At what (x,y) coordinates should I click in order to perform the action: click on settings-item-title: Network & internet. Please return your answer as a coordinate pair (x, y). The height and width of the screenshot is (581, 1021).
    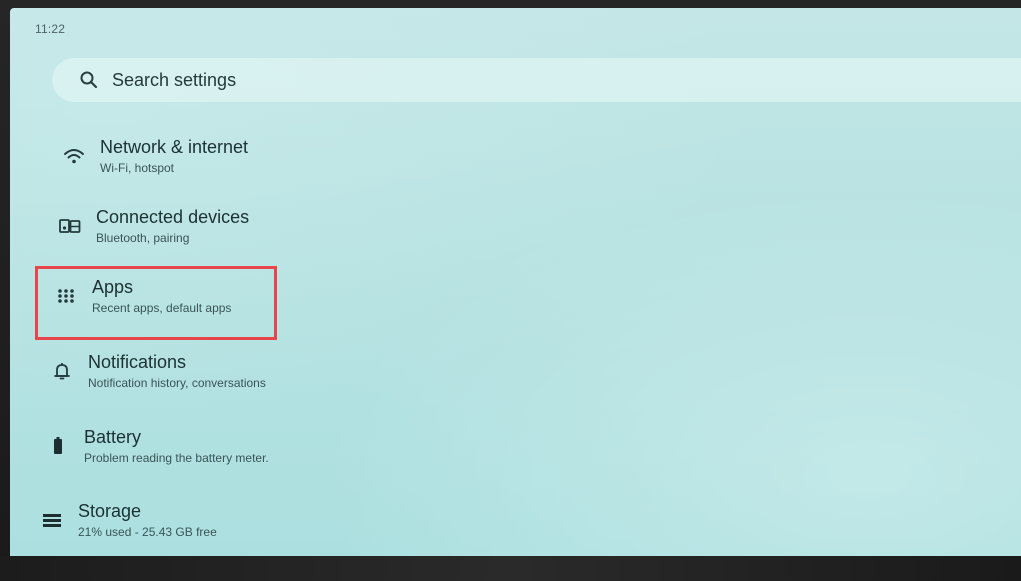
    Looking at the image, I should click on (174, 147).